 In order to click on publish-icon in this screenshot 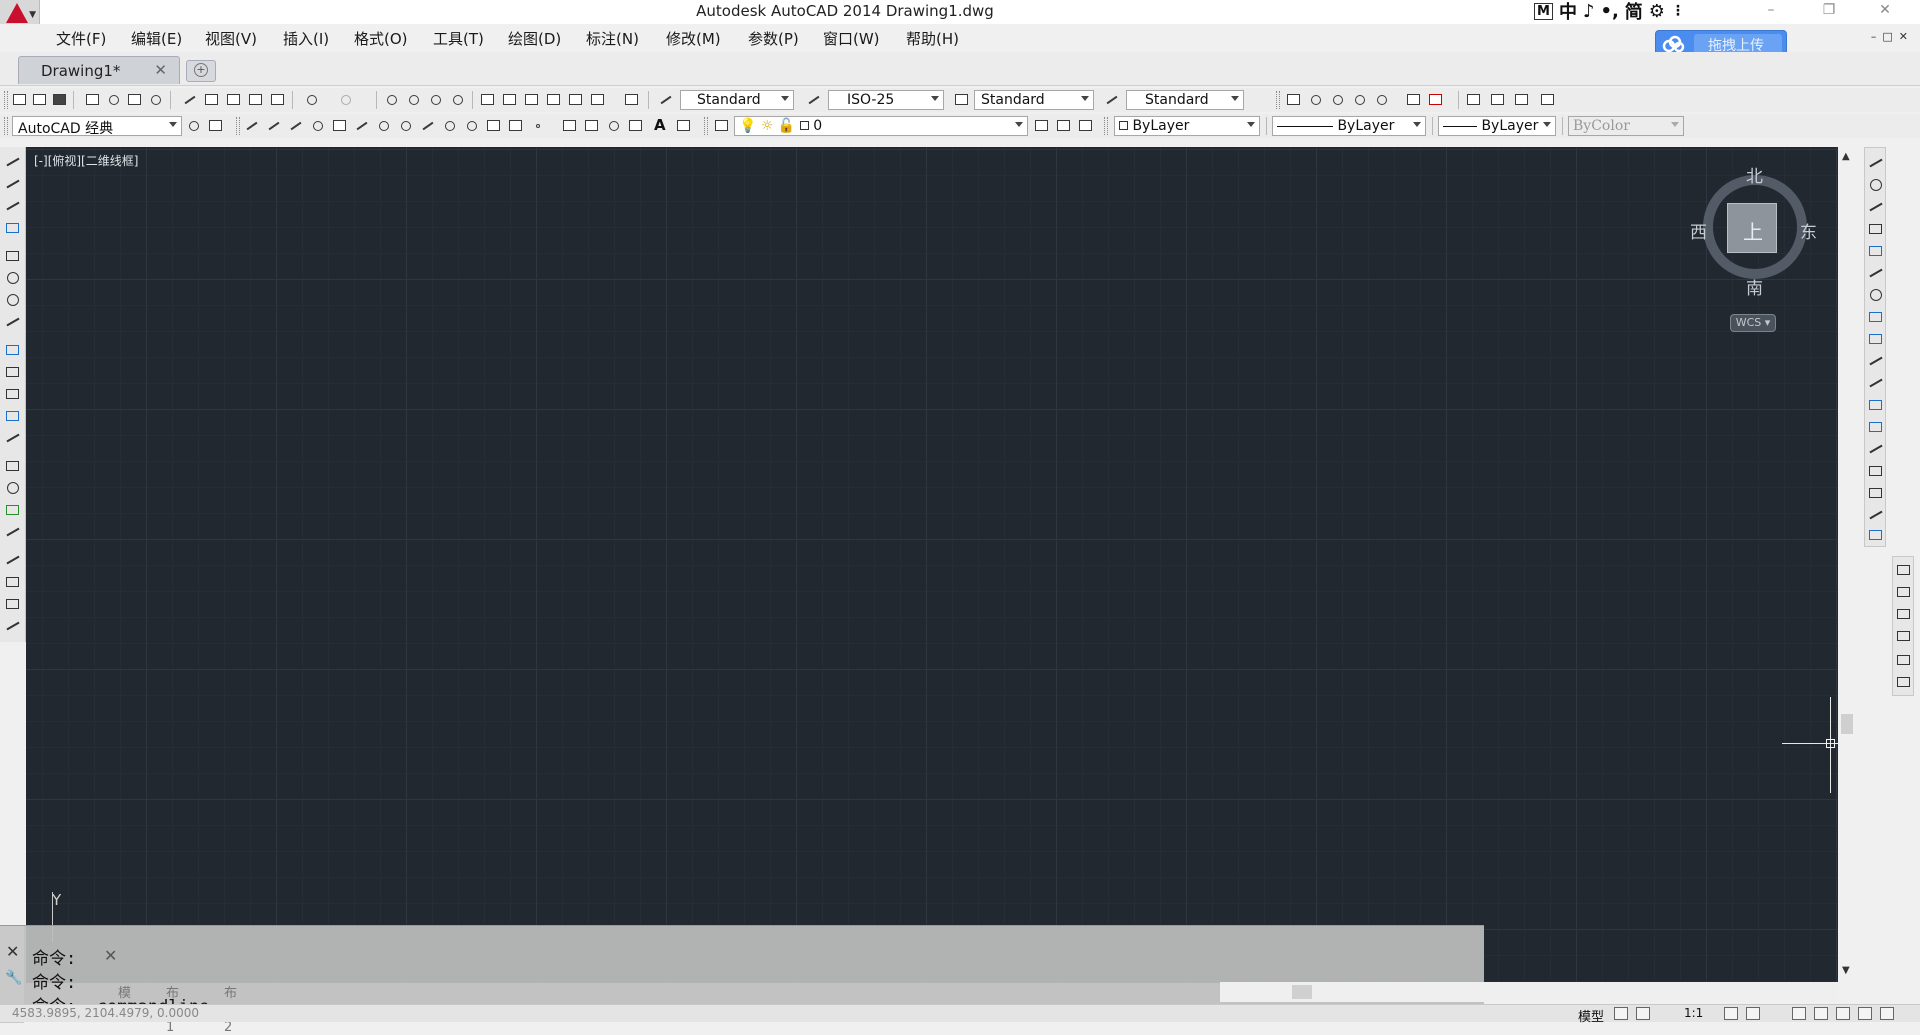, I will do `click(135, 100)`.